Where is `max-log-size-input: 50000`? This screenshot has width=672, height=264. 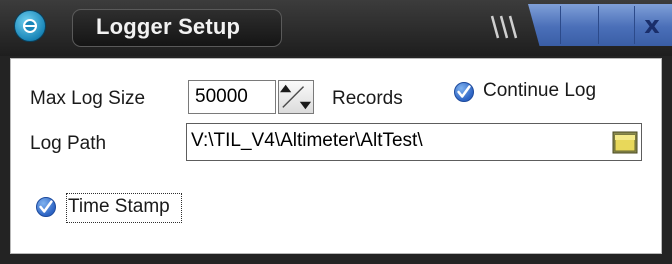 max-log-size-input: 50000 is located at coordinates (232, 97).